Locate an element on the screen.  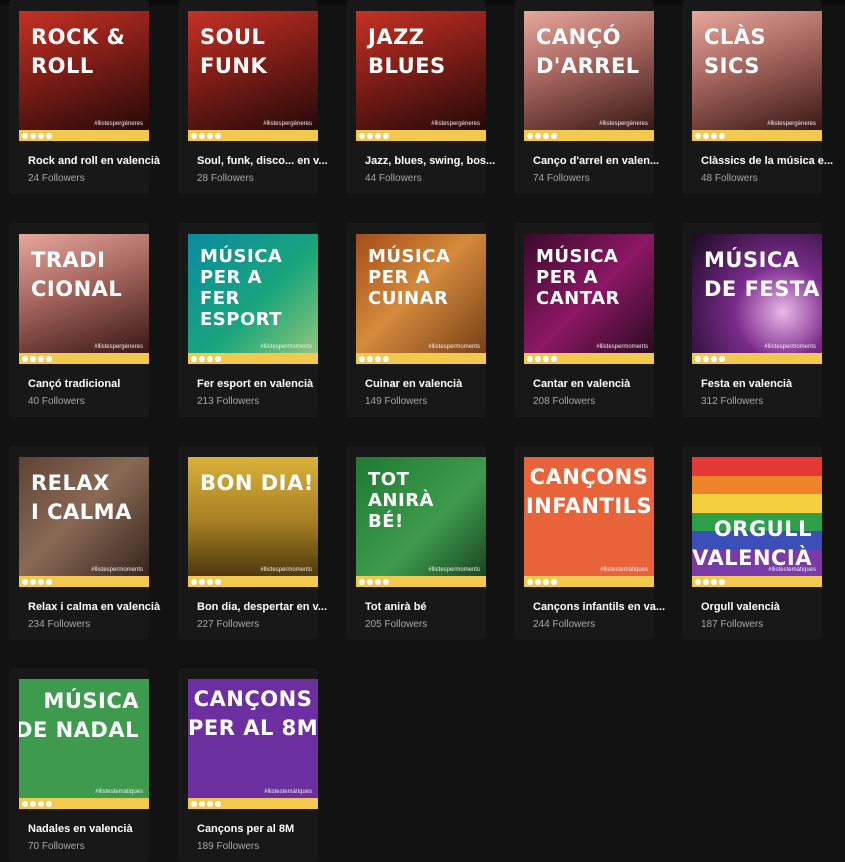
playlist-cover: CLÀS SICS #llistespergèneres is located at coordinates (757, 76).